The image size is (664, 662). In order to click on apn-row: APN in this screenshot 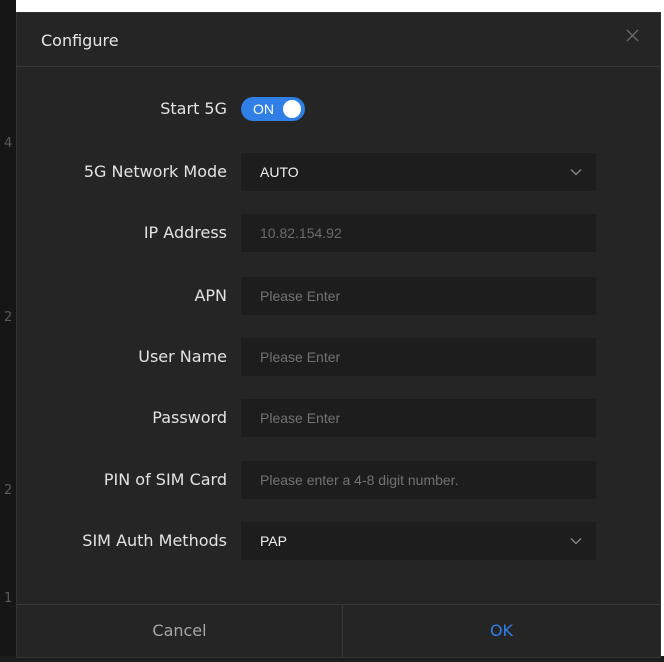, I will do `click(338, 296)`.